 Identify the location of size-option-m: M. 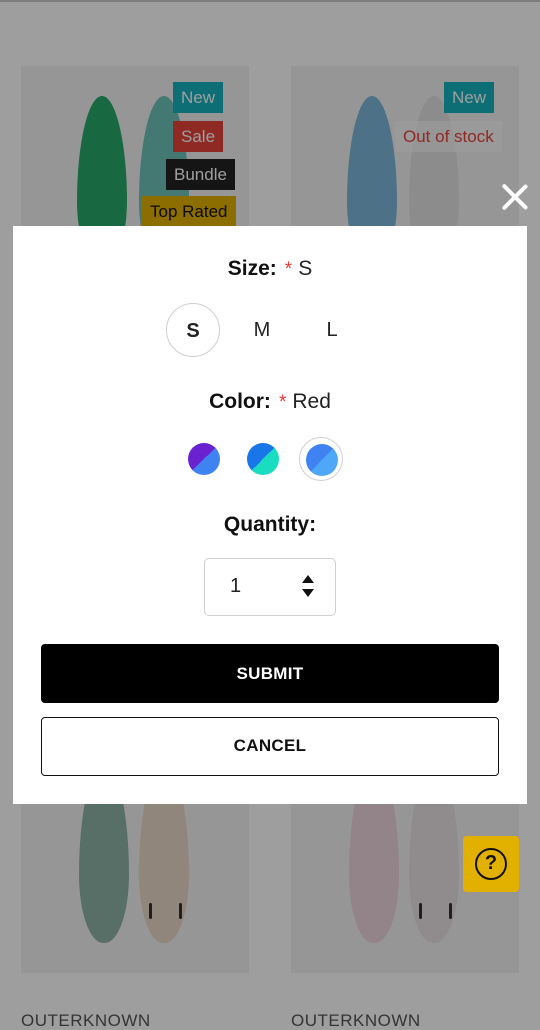
(262, 330).